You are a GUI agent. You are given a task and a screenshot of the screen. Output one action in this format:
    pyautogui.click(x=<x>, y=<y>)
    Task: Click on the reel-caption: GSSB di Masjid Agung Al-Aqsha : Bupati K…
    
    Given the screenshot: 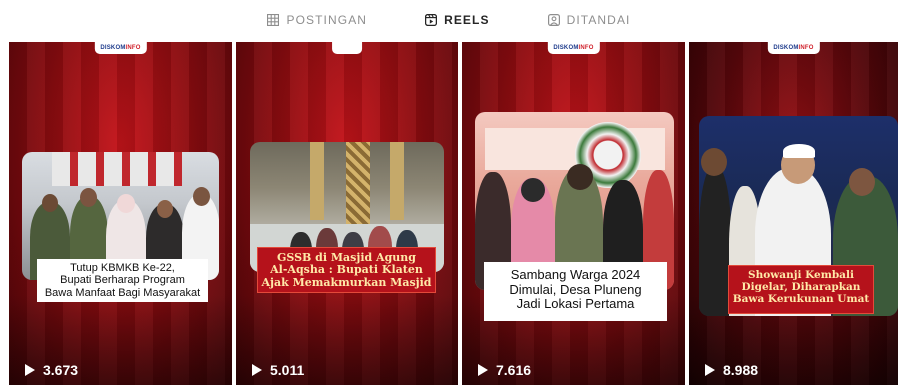 What is the action you would take?
    pyautogui.click(x=346, y=270)
    